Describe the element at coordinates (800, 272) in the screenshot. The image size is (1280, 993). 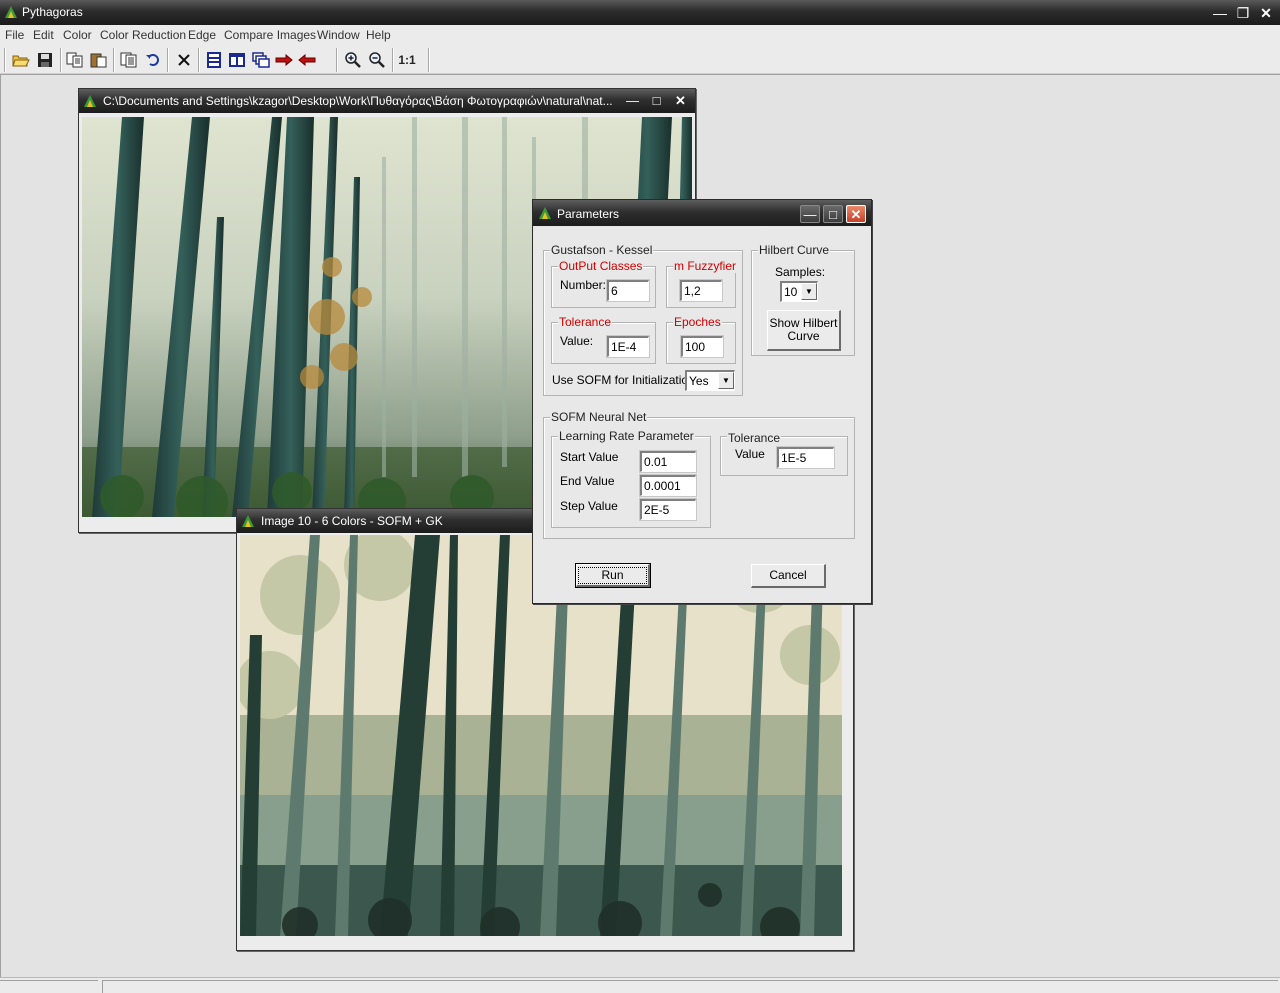
I see `samples-label: Samples:` at that location.